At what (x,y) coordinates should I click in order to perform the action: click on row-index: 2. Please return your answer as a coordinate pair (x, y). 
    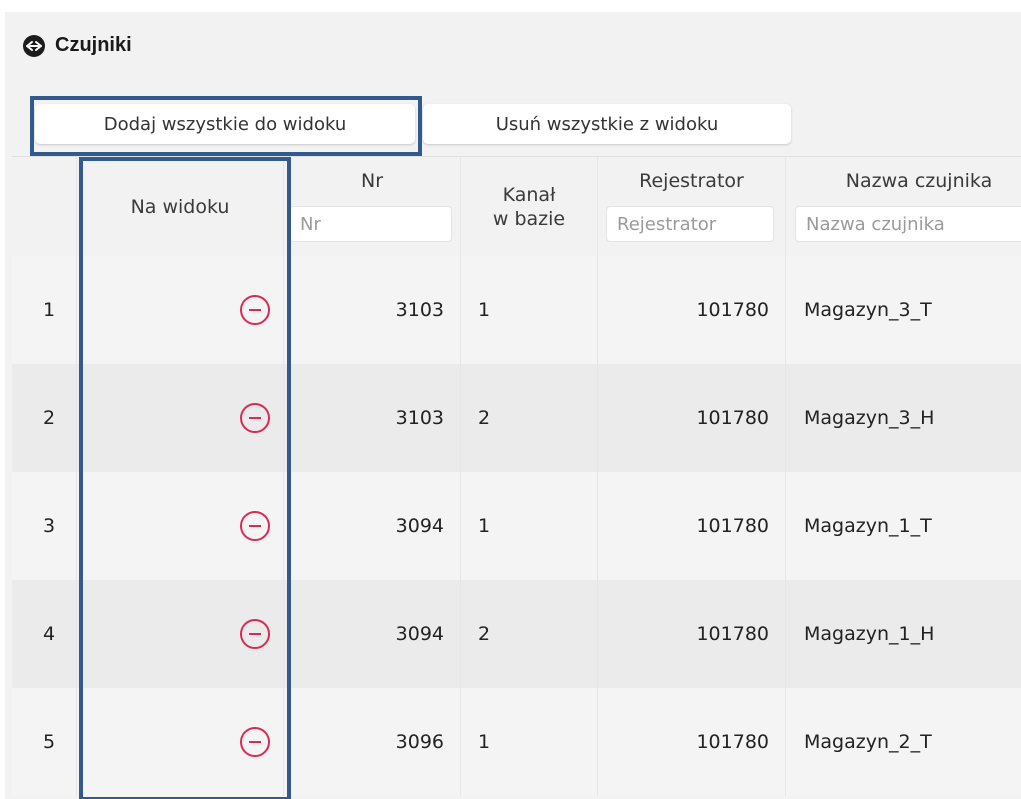
    Looking at the image, I should click on (44, 418).